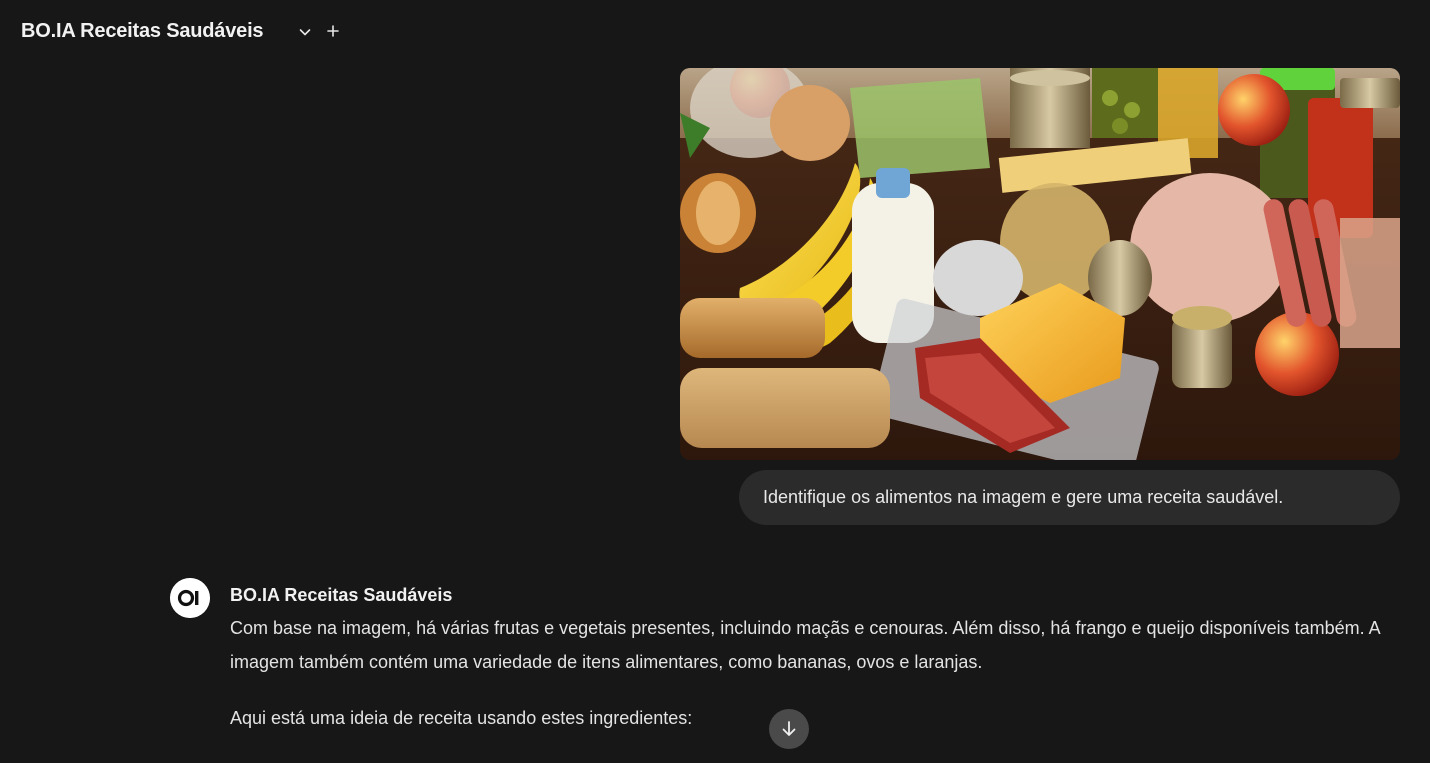  What do you see at coordinates (341, 595) in the screenshot?
I see `assistant-name: BO.IA Receitas Saudáveis` at bounding box center [341, 595].